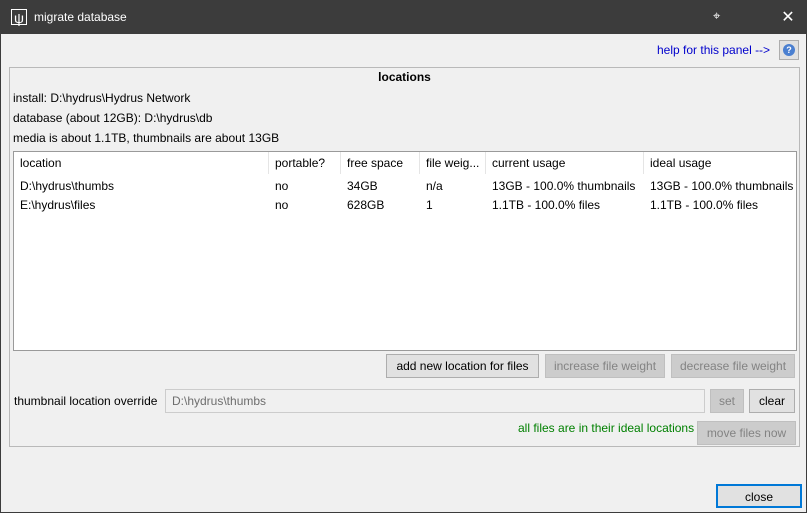 This screenshot has height=513, width=807. What do you see at coordinates (434, 186) in the screenshot?
I see `cell-file-weight: n/a` at bounding box center [434, 186].